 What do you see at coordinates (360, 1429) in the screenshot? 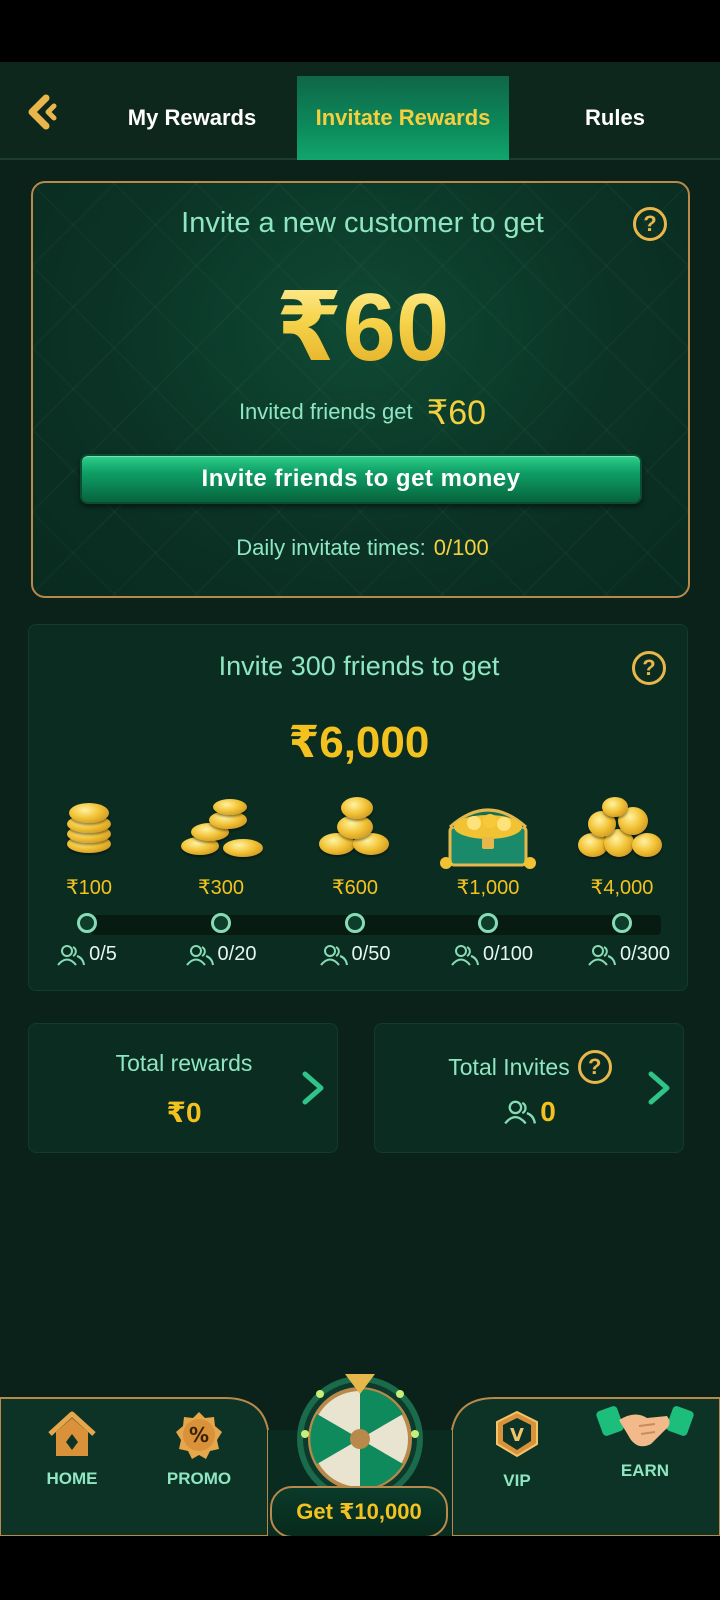
I see `lucky-wheel-icon` at bounding box center [360, 1429].